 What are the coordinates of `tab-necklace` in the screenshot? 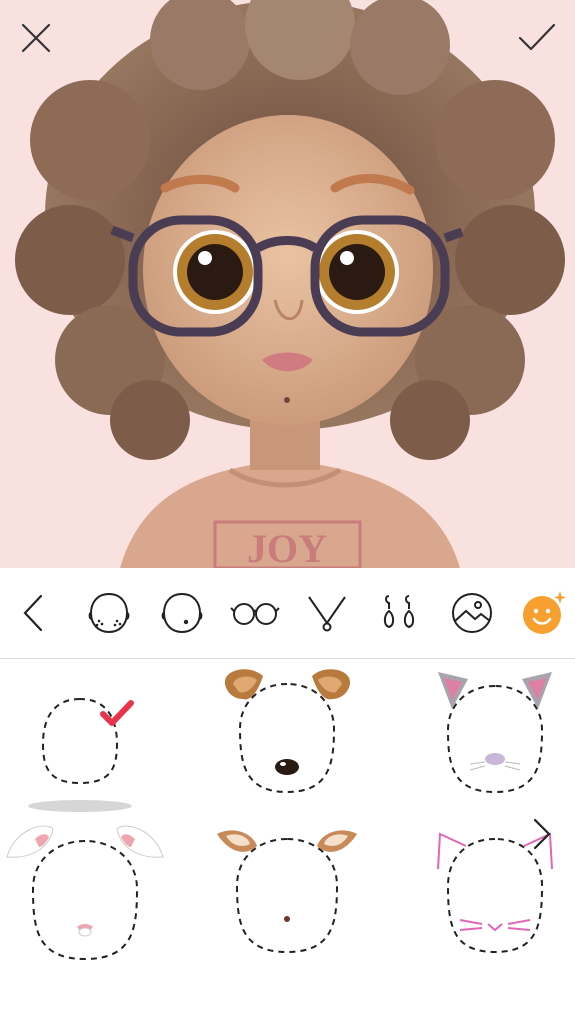 It's located at (327, 613).